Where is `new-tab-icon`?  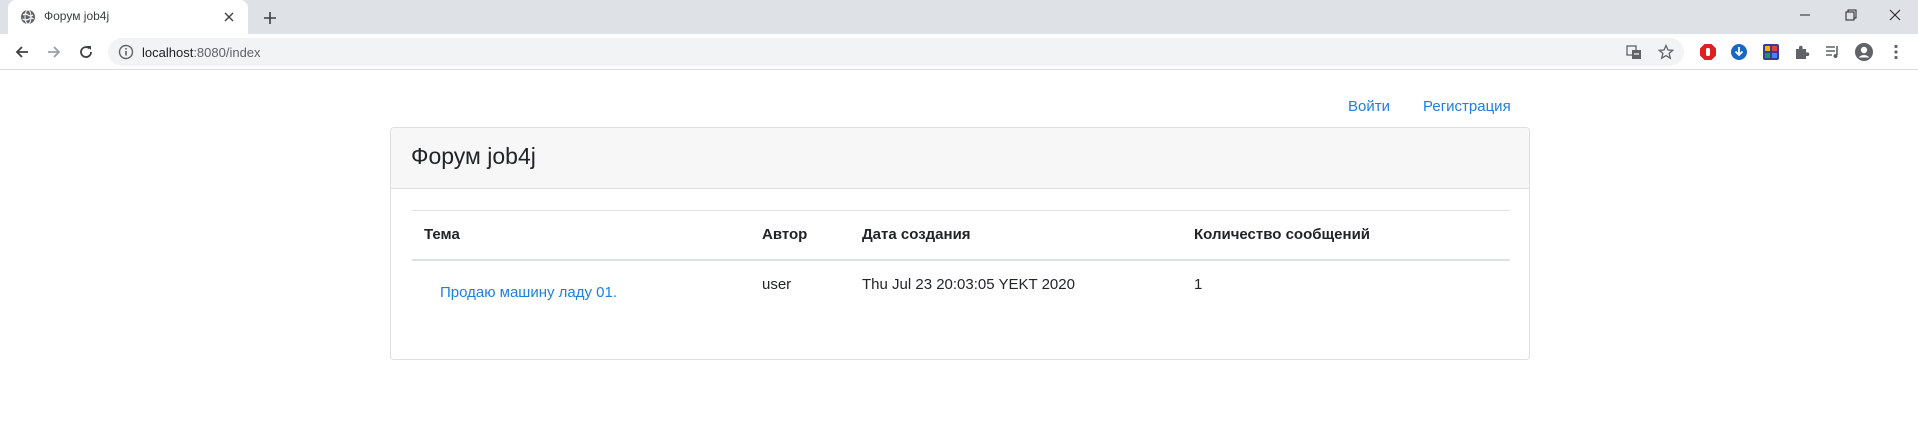 new-tab-icon is located at coordinates (270, 18).